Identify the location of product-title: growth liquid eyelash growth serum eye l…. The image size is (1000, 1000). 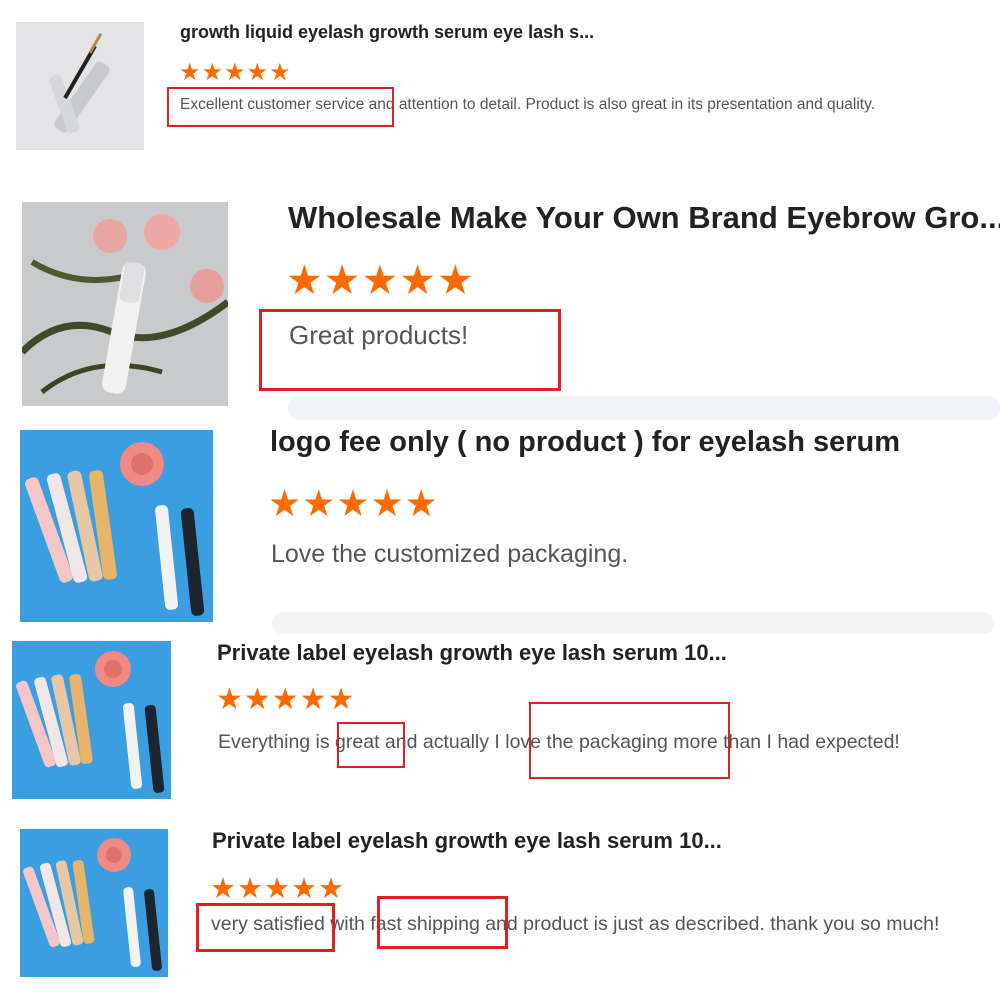
(387, 32).